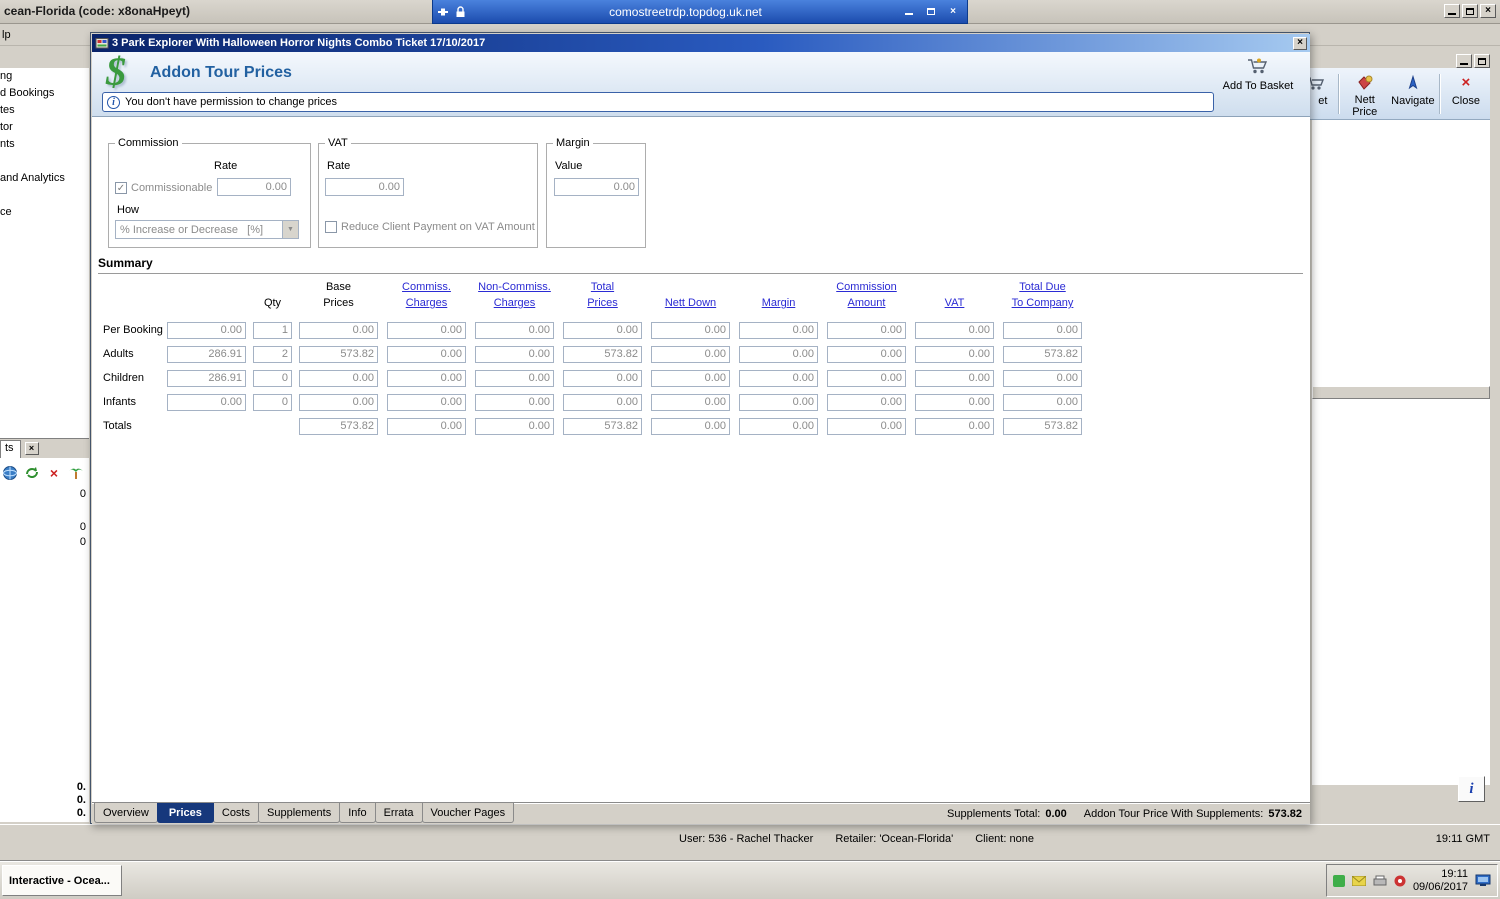 Image resolution: width=1500 pixels, height=899 pixels. What do you see at coordinates (866, 296) in the screenshot?
I see `column-header: Commission Amount` at bounding box center [866, 296].